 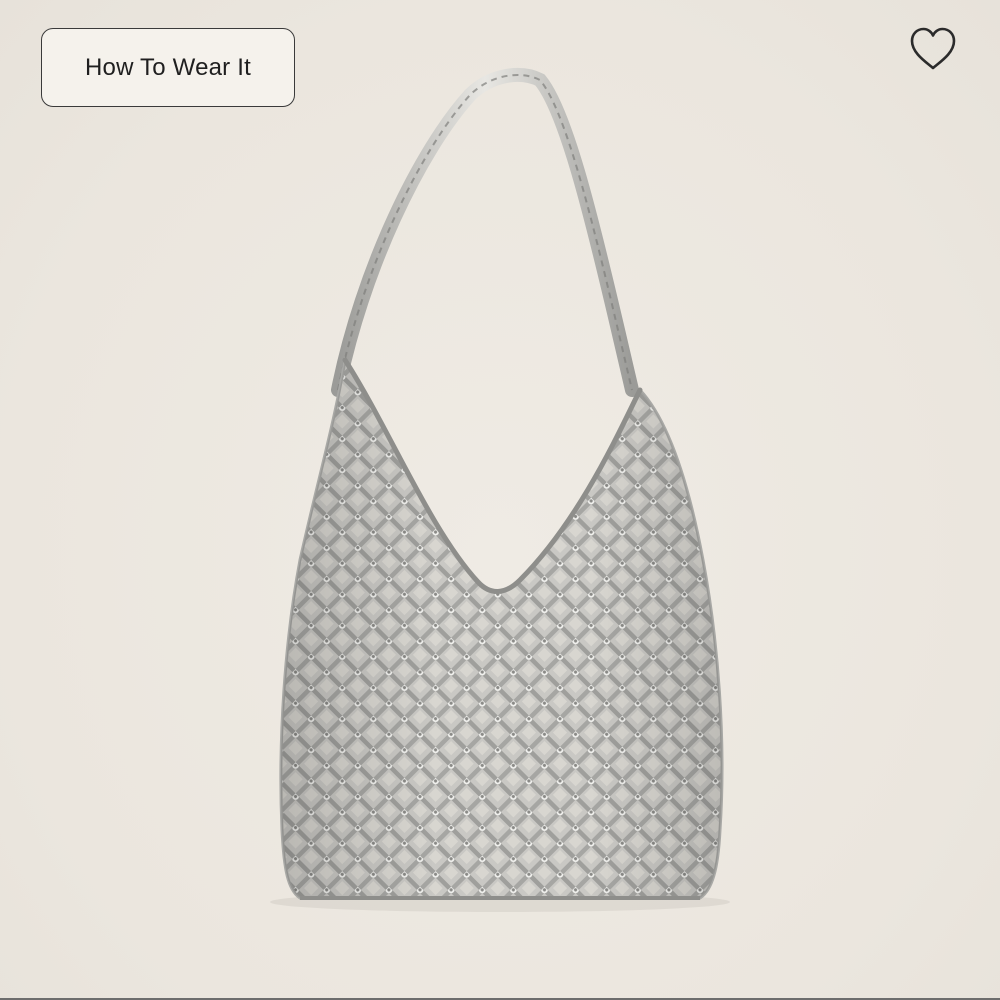 I want to click on favorite-button, so click(x=933, y=49).